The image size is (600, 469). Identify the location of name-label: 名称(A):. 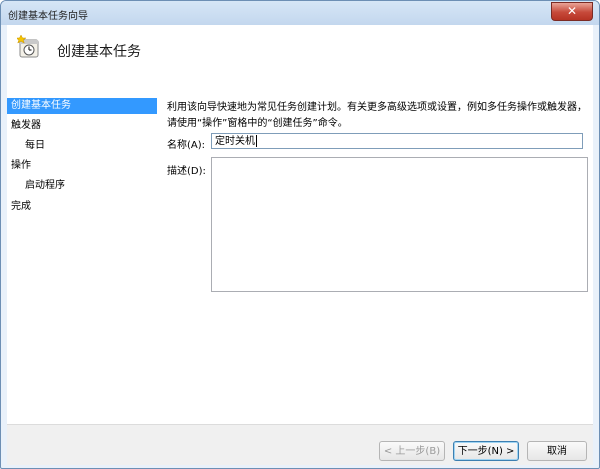
(186, 145).